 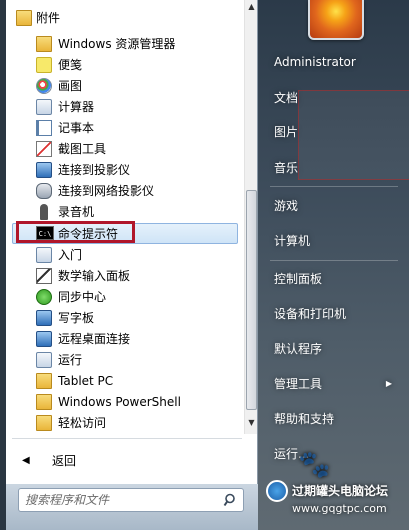 I want to click on microphone-icon, so click(x=44, y=212).